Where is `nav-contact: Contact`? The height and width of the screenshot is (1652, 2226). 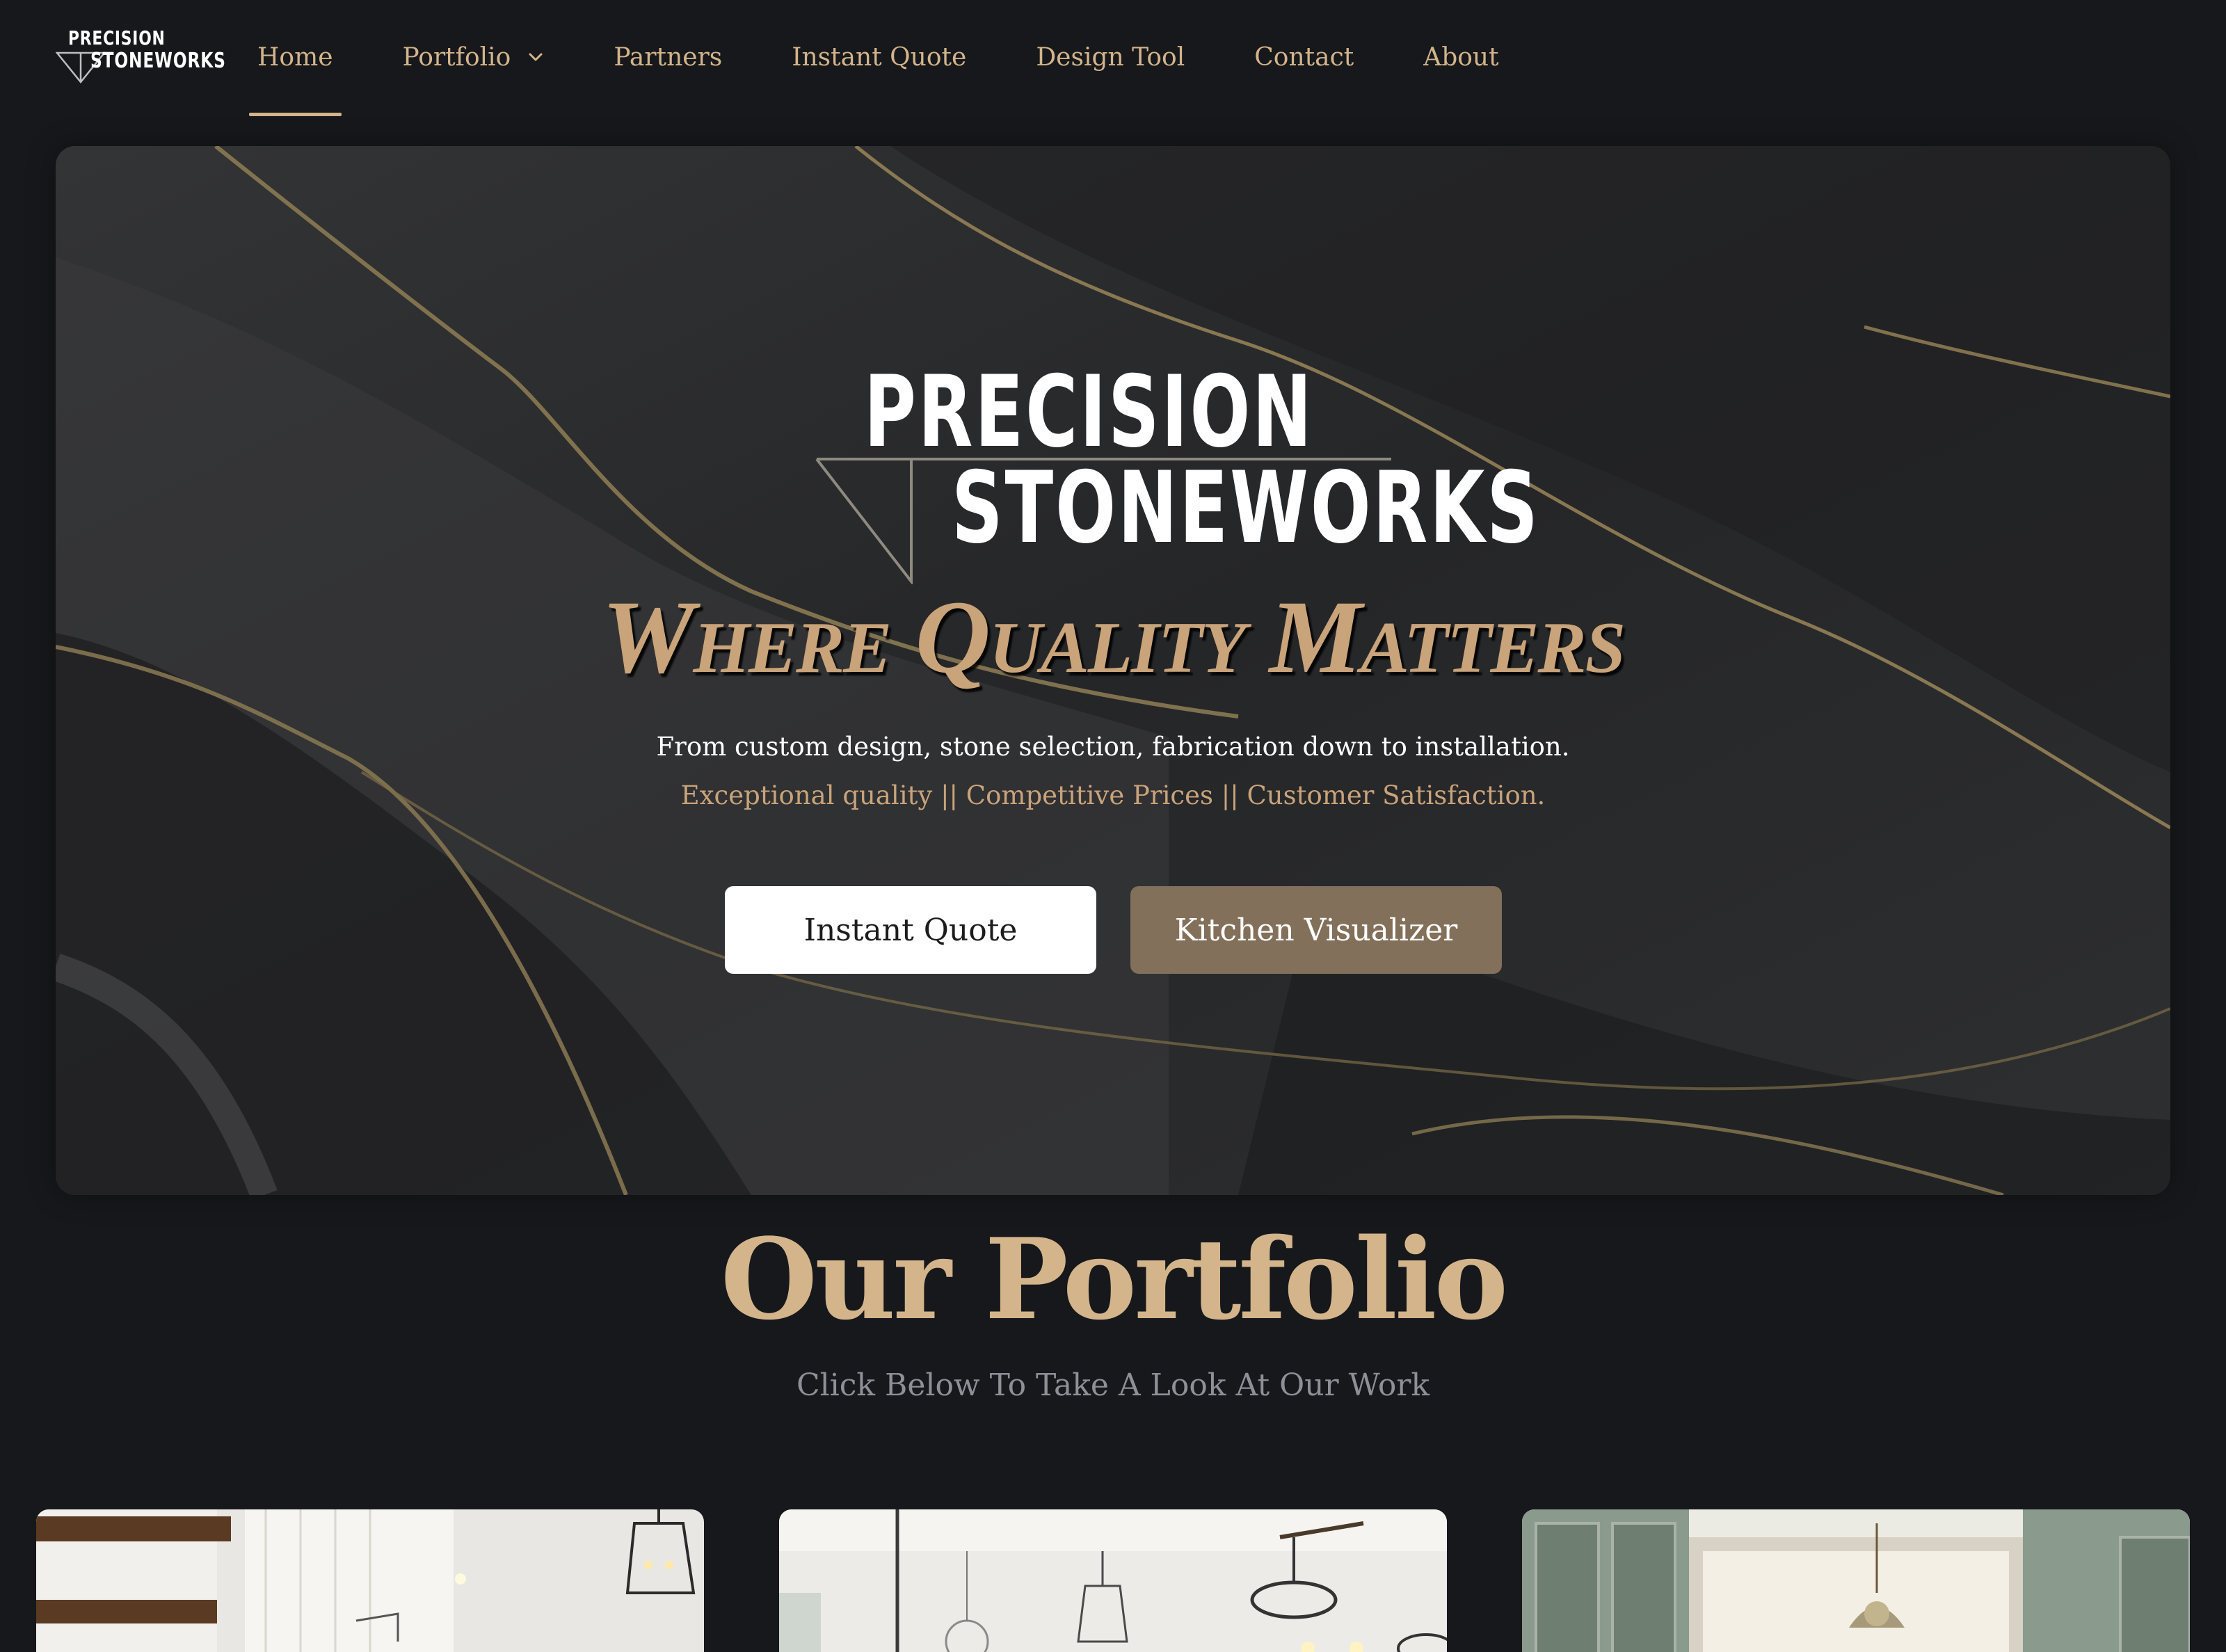 nav-contact: Contact is located at coordinates (1304, 57).